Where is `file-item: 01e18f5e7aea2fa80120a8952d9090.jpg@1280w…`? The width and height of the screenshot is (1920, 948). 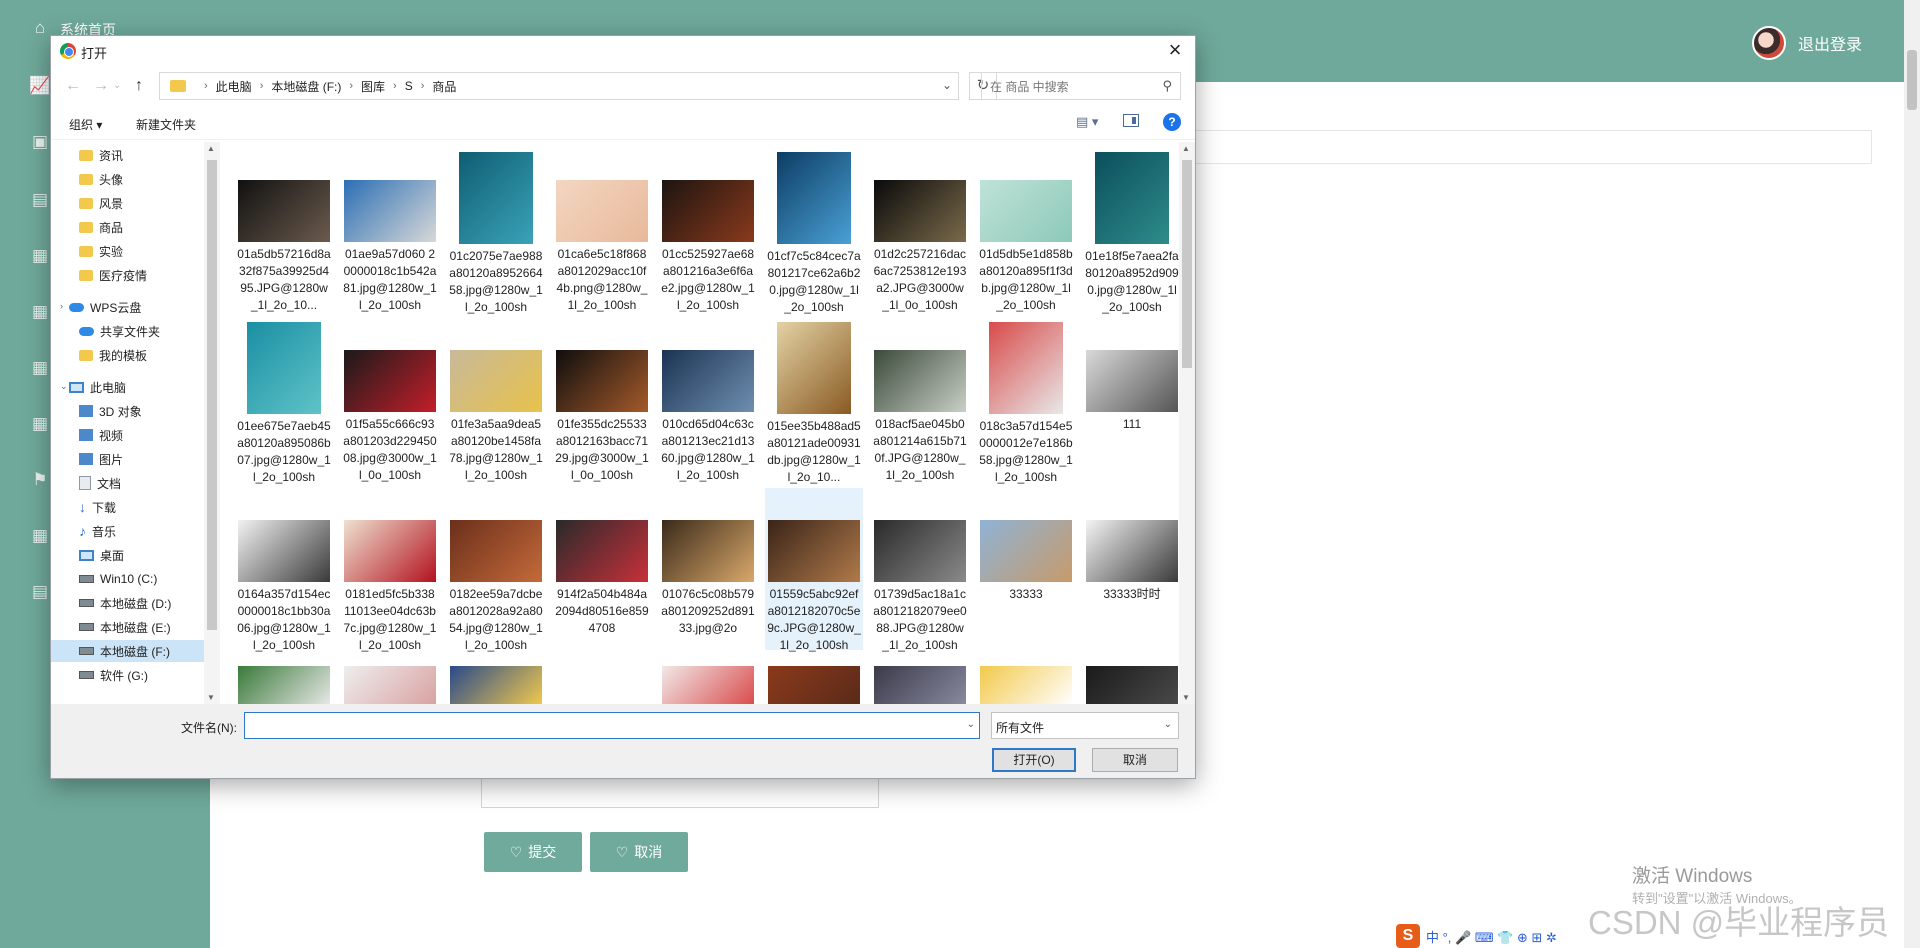 file-item: 01e18f5e7aea2fa80120a8952d9090.jpg@1280w… is located at coordinates (1131, 231).